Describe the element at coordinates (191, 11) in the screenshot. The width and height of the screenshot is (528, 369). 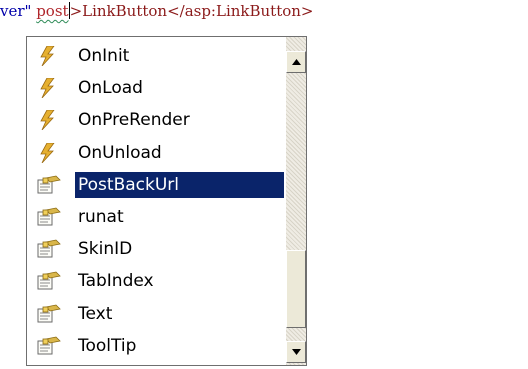
I see `code-tag-text: >LinkButton</asp:LinkButton>` at that location.